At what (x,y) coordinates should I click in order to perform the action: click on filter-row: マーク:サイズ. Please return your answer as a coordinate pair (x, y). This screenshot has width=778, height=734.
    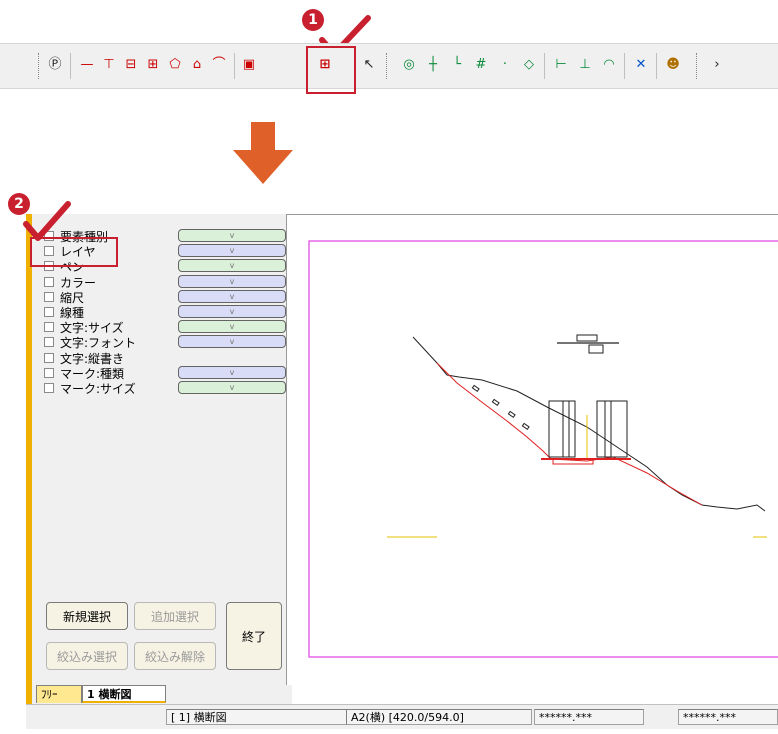
    Looking at the image, I should click on (90, 388).